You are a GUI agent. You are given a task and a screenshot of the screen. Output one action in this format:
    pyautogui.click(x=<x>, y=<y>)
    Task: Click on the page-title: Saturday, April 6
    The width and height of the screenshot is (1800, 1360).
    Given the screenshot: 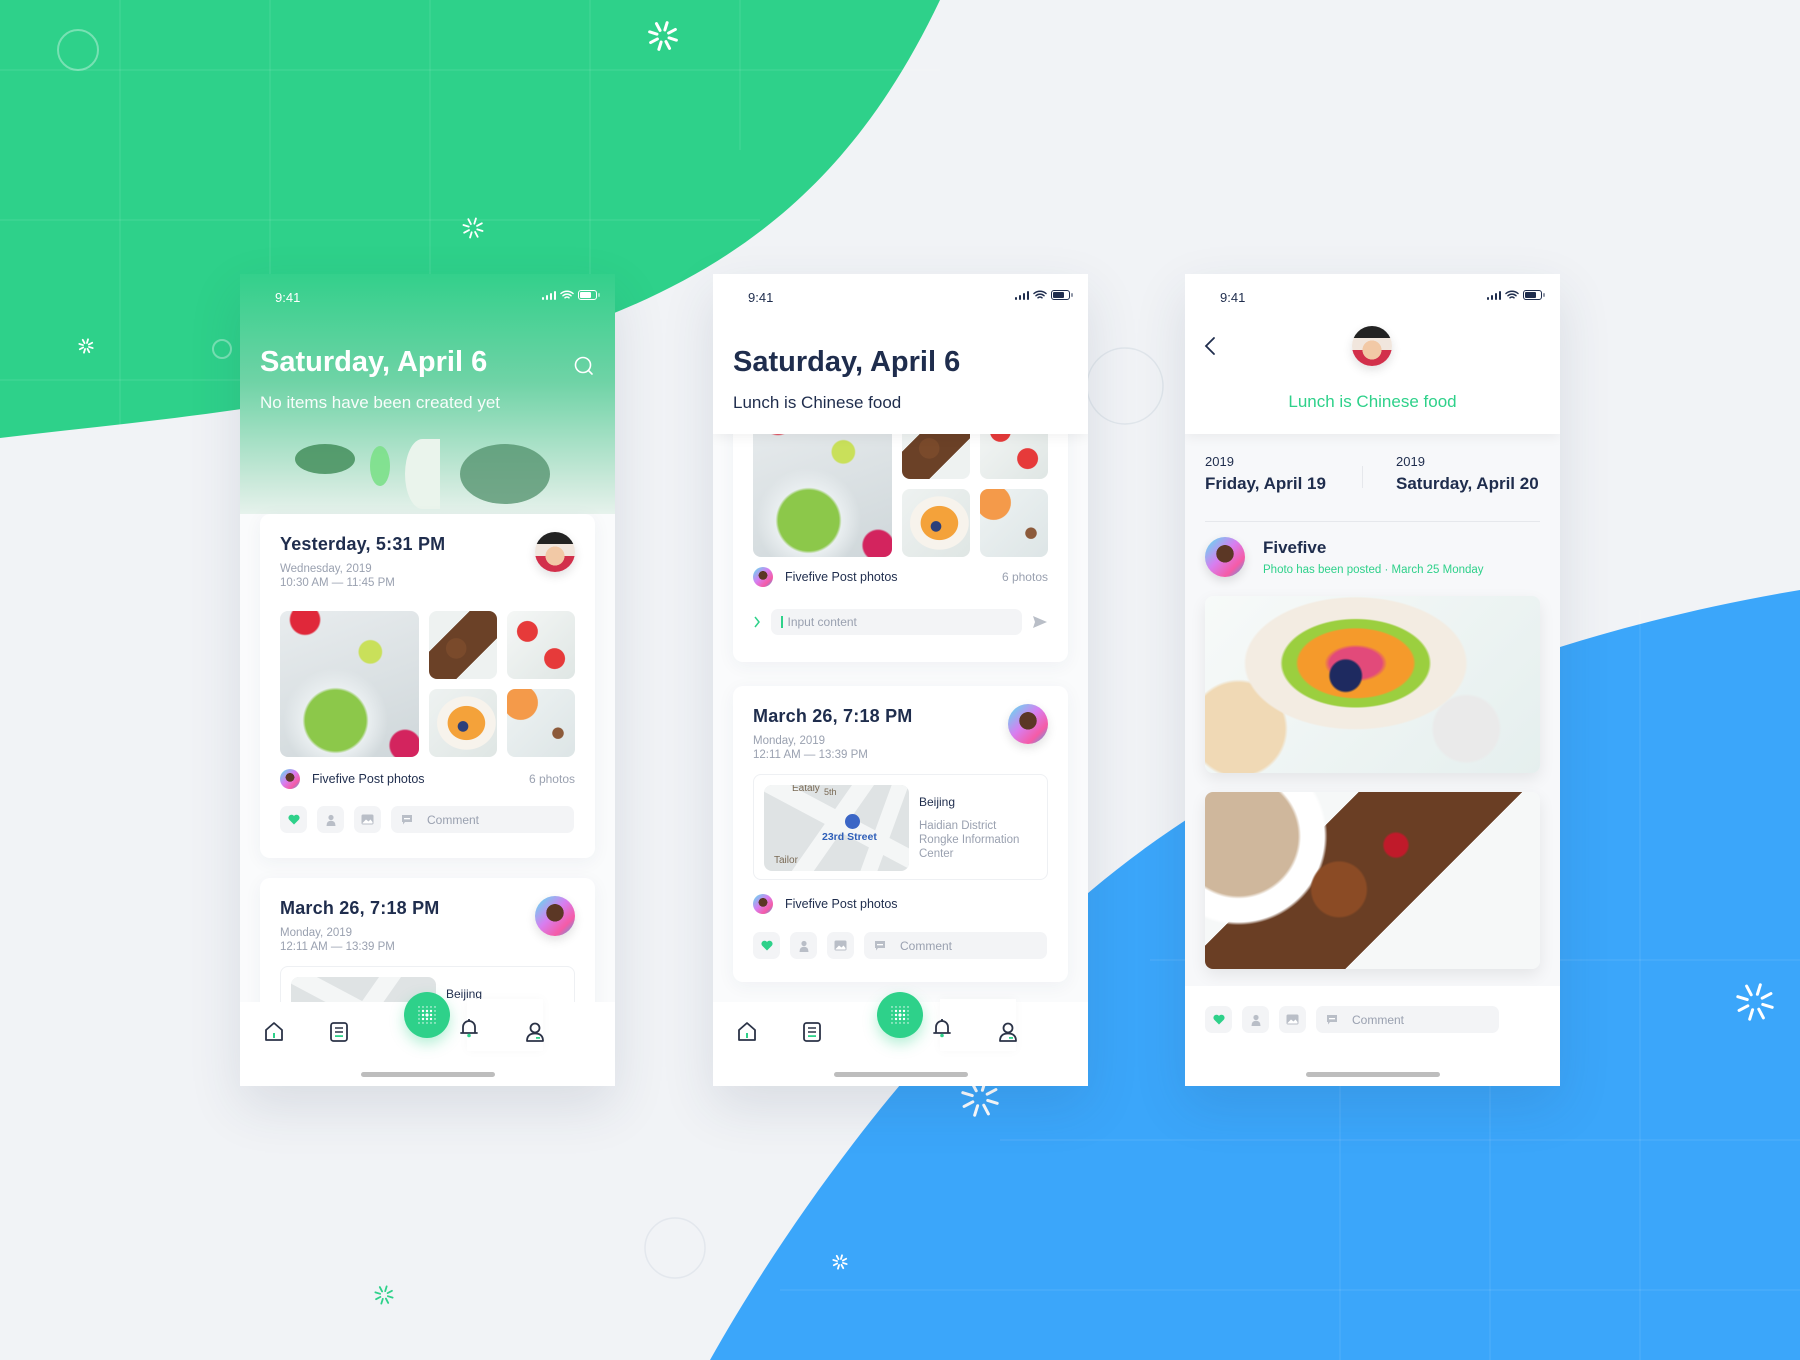 What is the action you would take?
    pyautogui.click(x=847, y=362)
    